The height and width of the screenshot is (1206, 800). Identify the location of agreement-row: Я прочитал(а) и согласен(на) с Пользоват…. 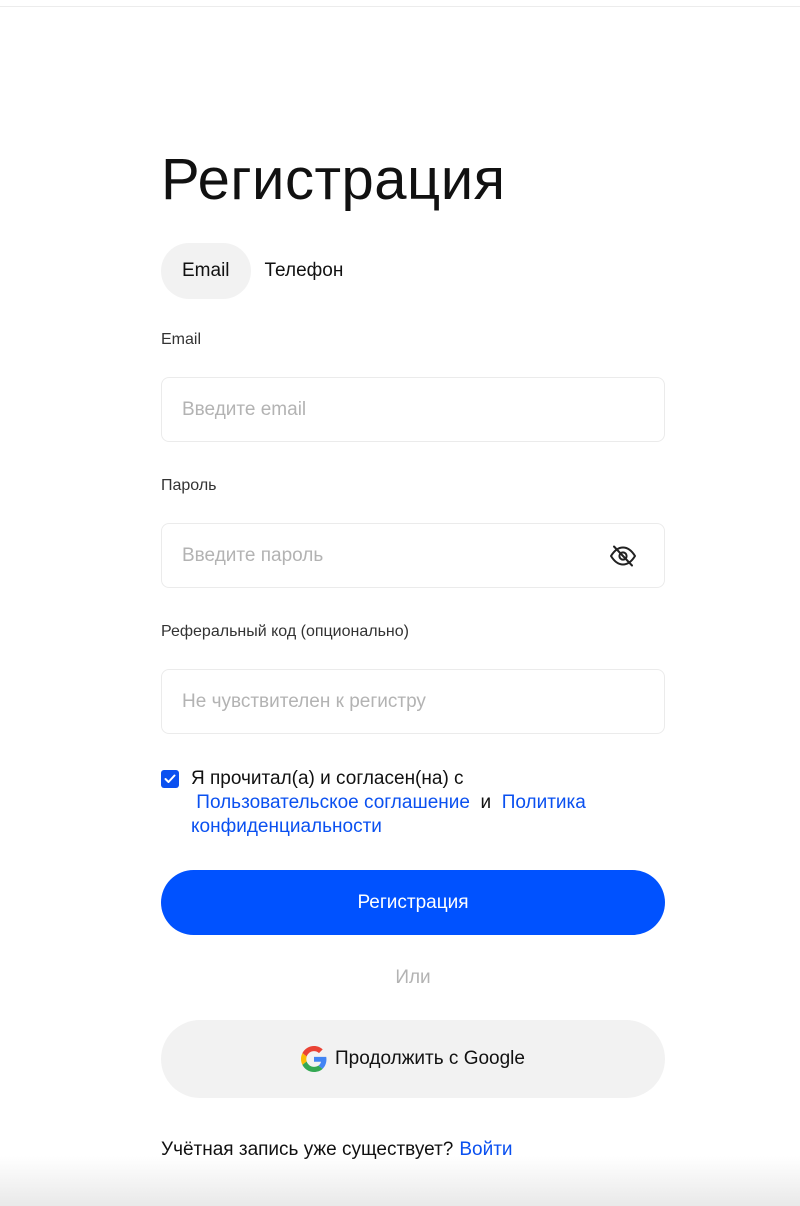
(413, 803).